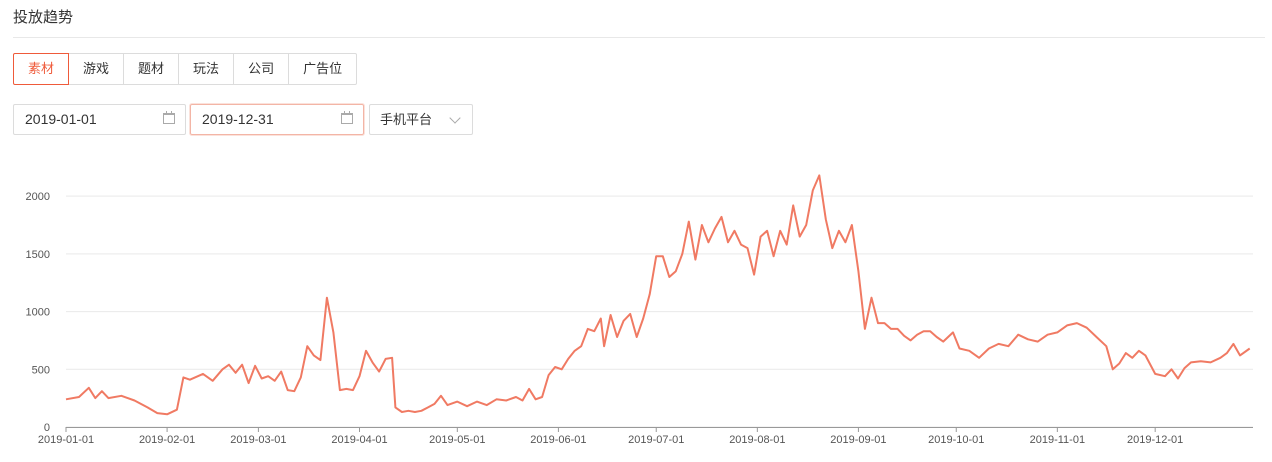 The width and height of the screenshot is (1272, 462). I want to click on x-tick-label: 2019-12-01, so click(1155, 440).